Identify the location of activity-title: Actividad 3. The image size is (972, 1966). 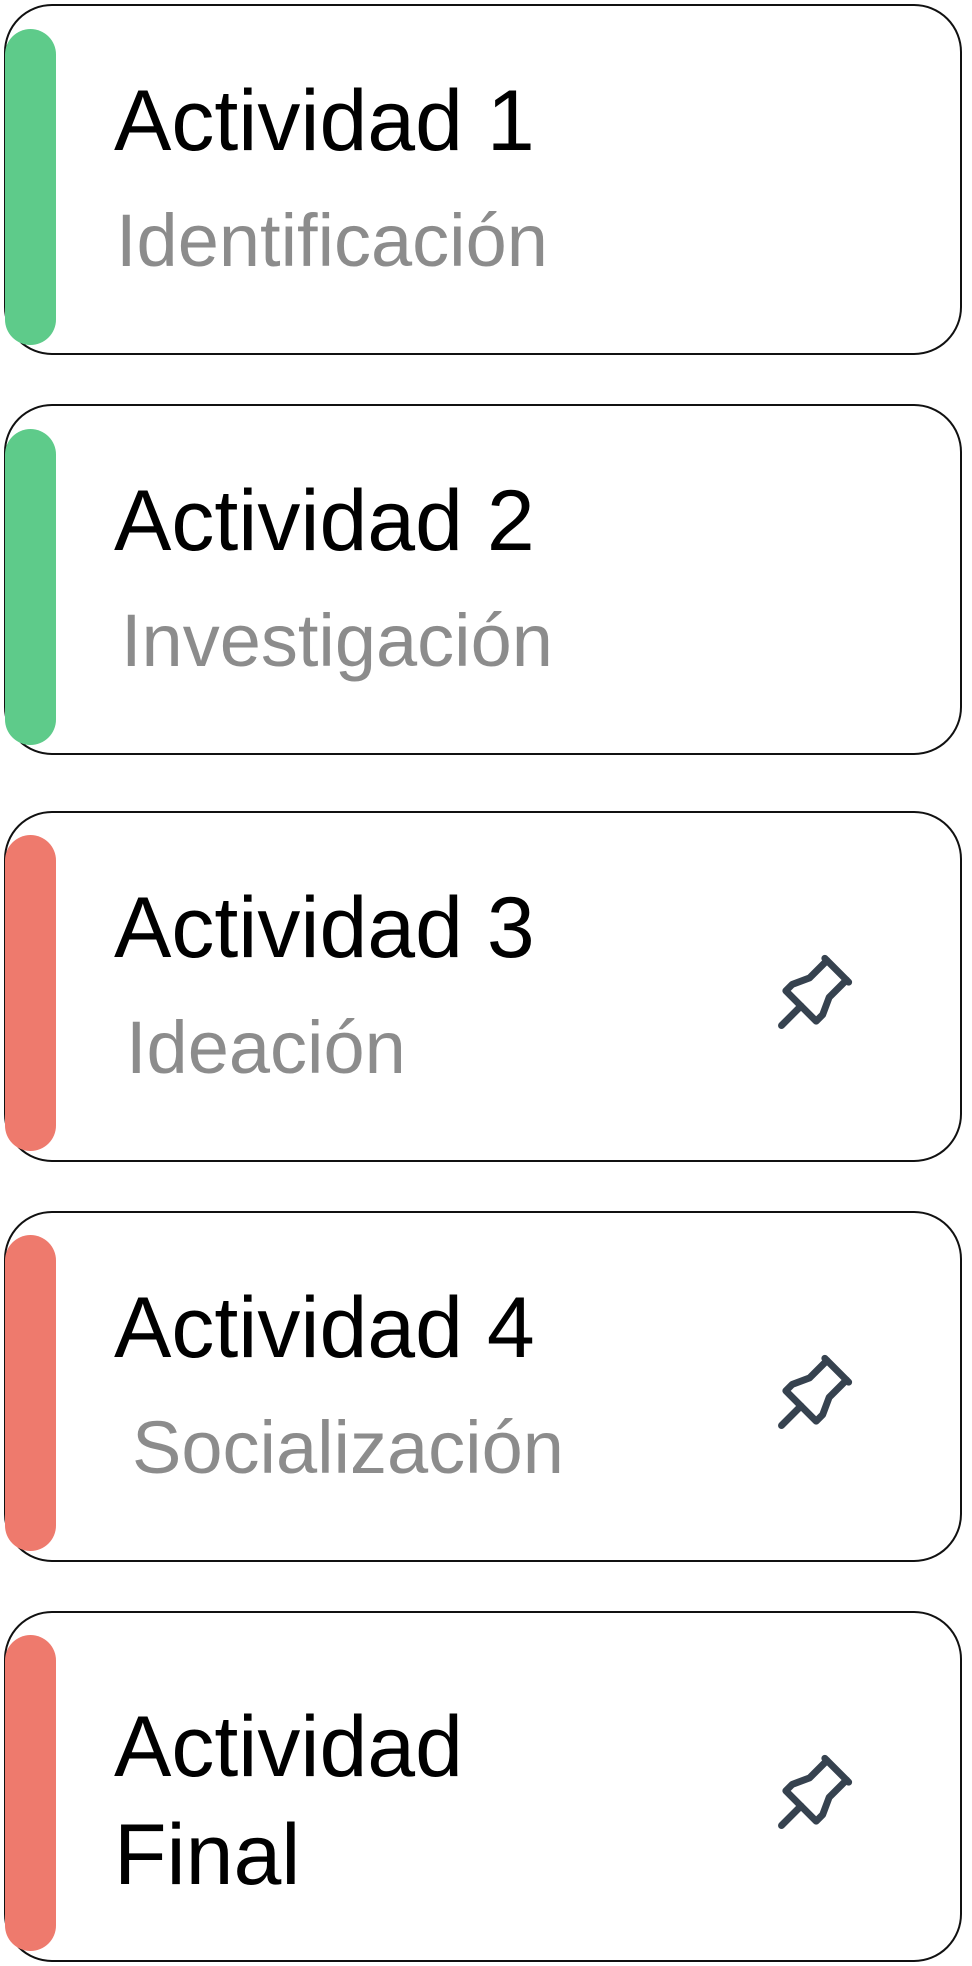
(324, 928).